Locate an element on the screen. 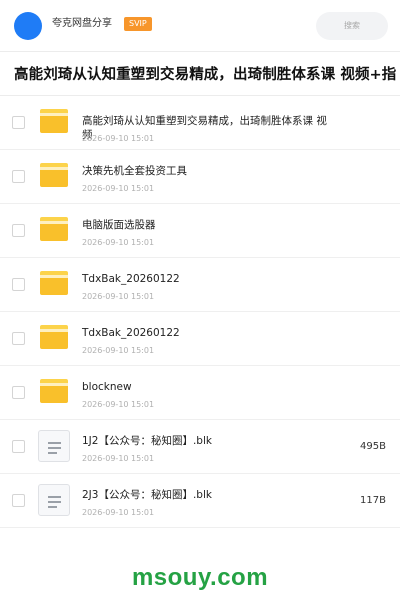  list-item: 决策先机全套投资工具 2026-09-10 15:01 is located at coordinates (200, 177).